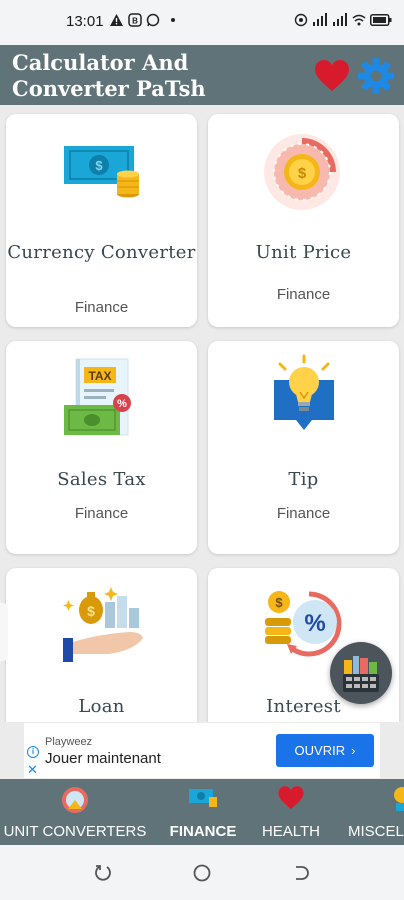  Describe the element at coordinates (202, 750) in the screenshot. I see `ad-banner: i ✕ Playweez Jouer maintenant OUVRIR ›` at that location.